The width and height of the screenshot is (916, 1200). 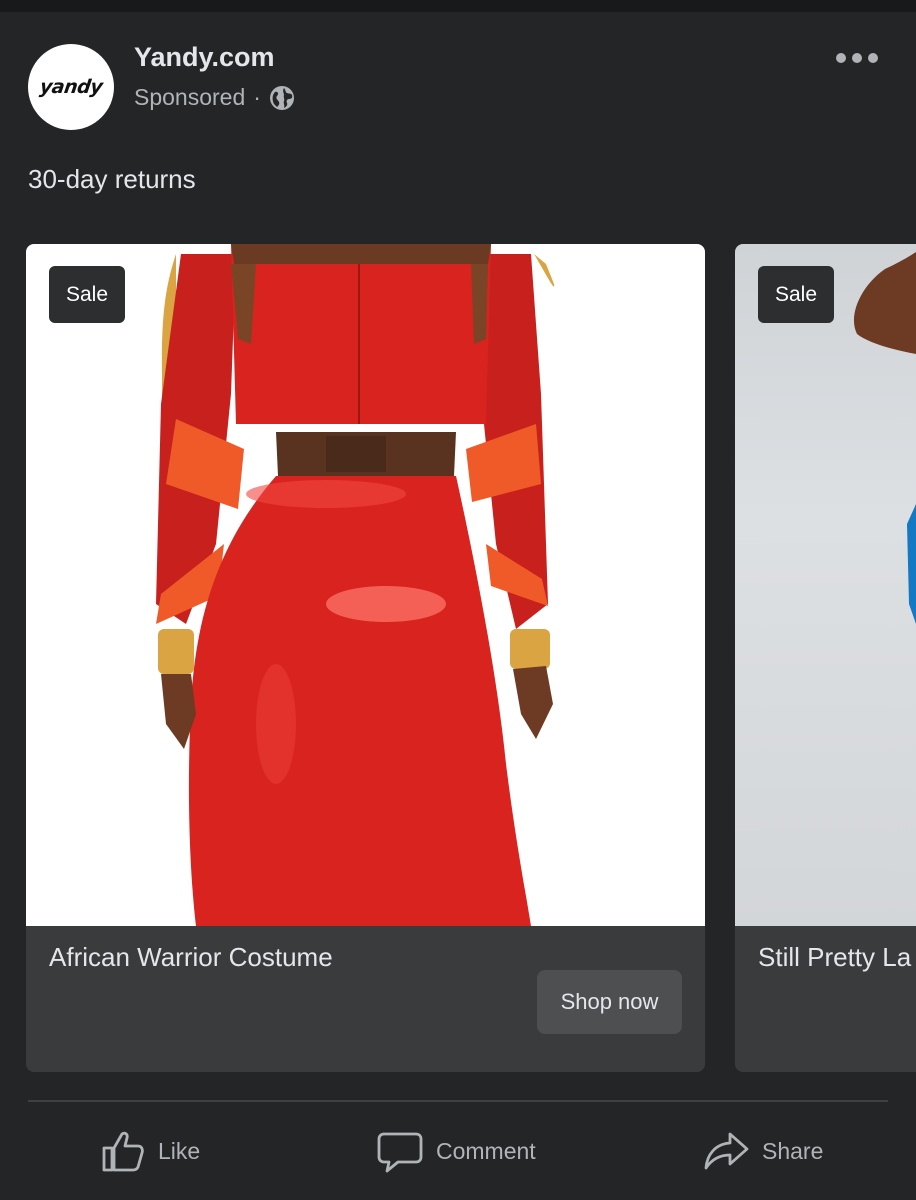 I want to click on comment-button: Comment, so click(x=456, y=1151).